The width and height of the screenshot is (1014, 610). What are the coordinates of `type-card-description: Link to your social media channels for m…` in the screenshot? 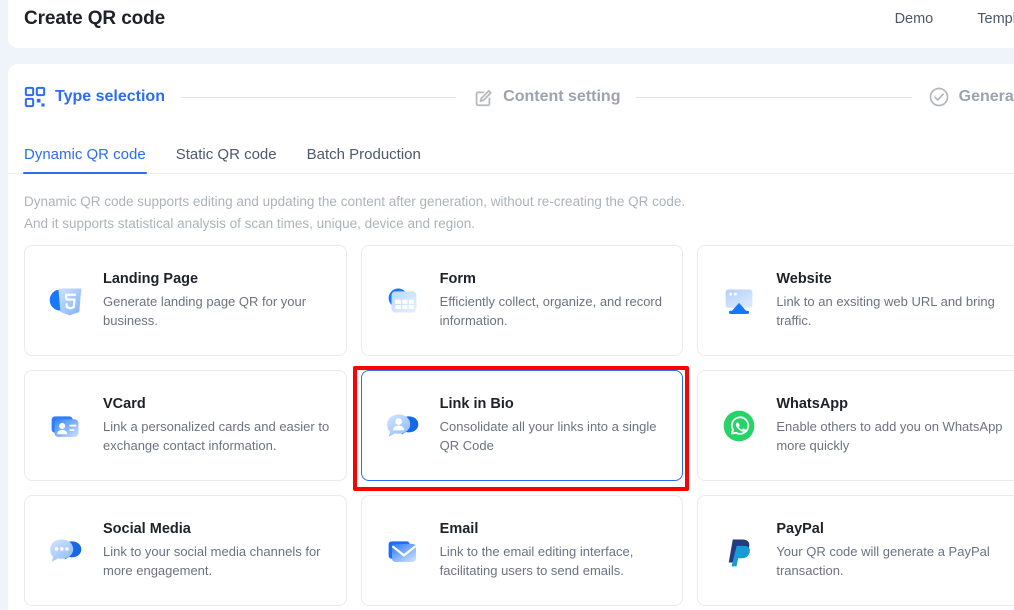 It's located at (212, 561).